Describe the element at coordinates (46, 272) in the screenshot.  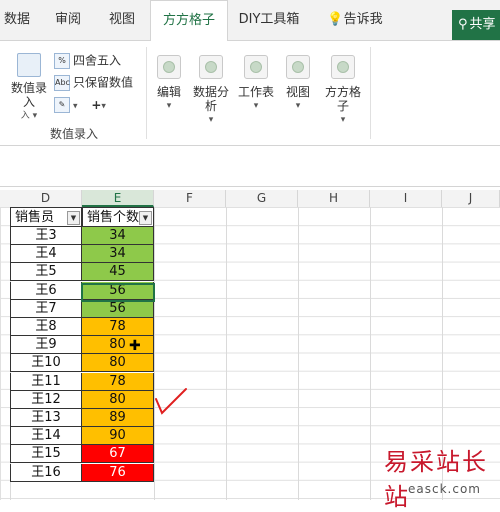
I see `salesperson-cell: 王5` at that location.